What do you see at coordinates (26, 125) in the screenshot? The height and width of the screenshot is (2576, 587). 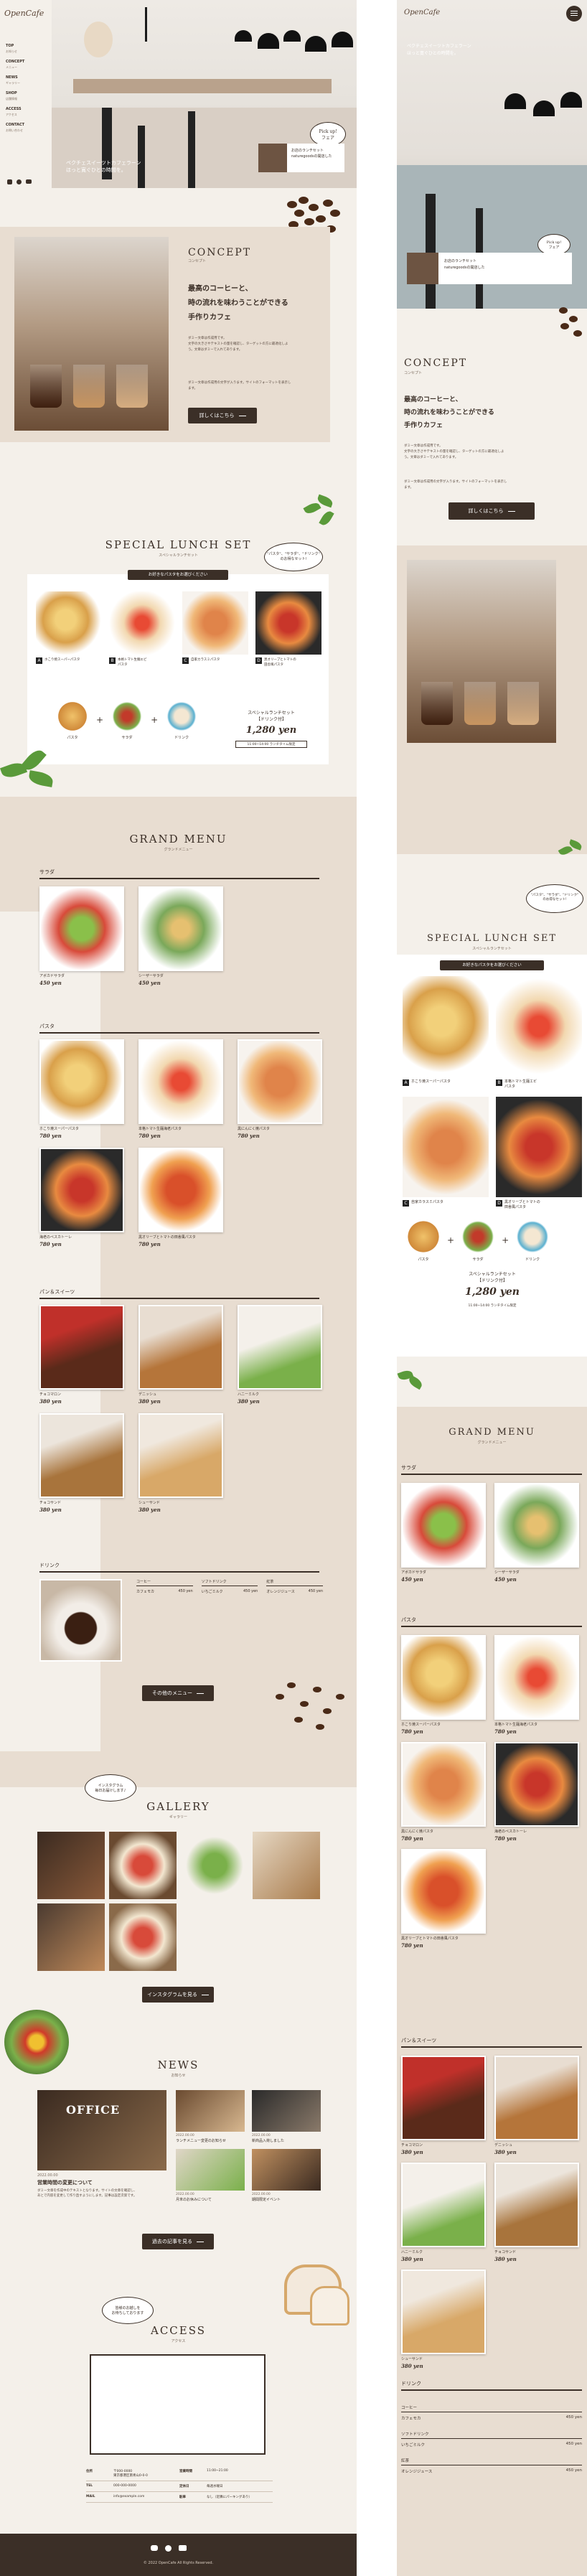 I see `nav-item: CONTACT` at bounding box center [26, 125].